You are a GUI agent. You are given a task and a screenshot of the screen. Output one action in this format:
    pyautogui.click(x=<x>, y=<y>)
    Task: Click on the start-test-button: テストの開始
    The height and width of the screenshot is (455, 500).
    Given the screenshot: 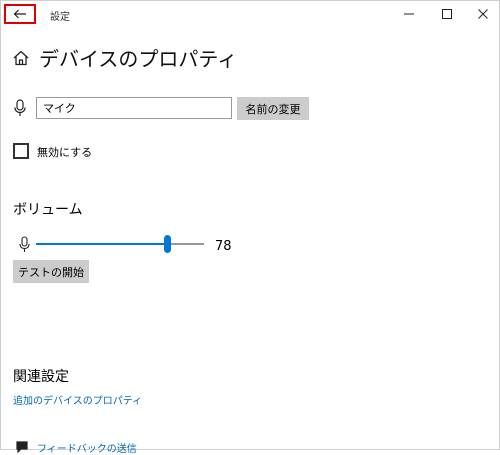 What is the action you would take?
    pyautogui.click(x=51, y=271)
    